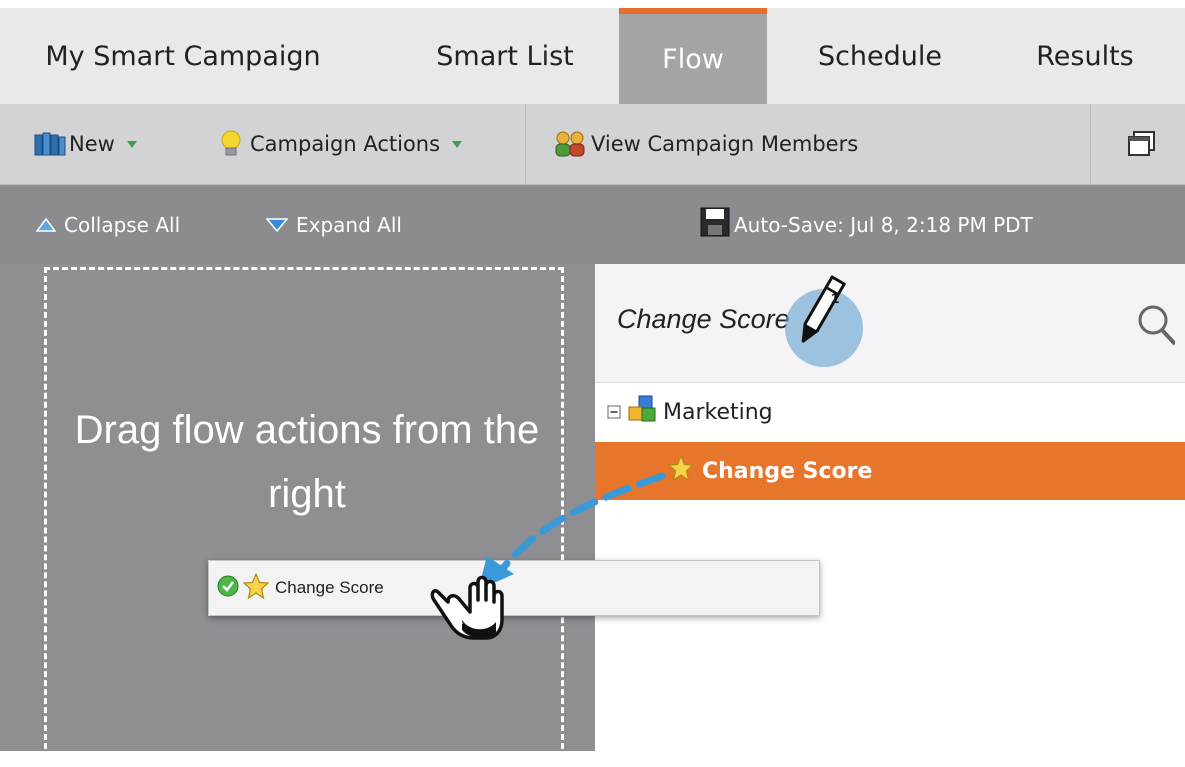 This screenshot has height=767, width=1185. I want to click on tree-selected-label: Change Score, so click(787, 471).